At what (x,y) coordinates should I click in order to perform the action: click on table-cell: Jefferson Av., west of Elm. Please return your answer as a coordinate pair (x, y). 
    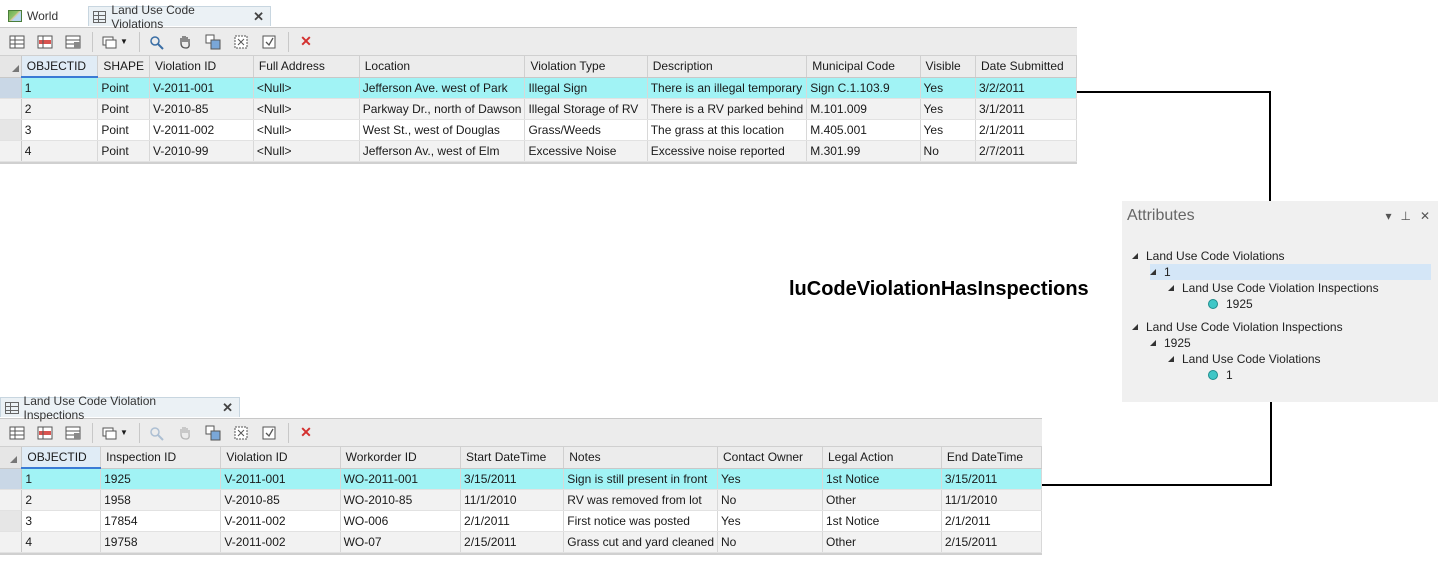
    Looking at the image, I should click on (442, 151).